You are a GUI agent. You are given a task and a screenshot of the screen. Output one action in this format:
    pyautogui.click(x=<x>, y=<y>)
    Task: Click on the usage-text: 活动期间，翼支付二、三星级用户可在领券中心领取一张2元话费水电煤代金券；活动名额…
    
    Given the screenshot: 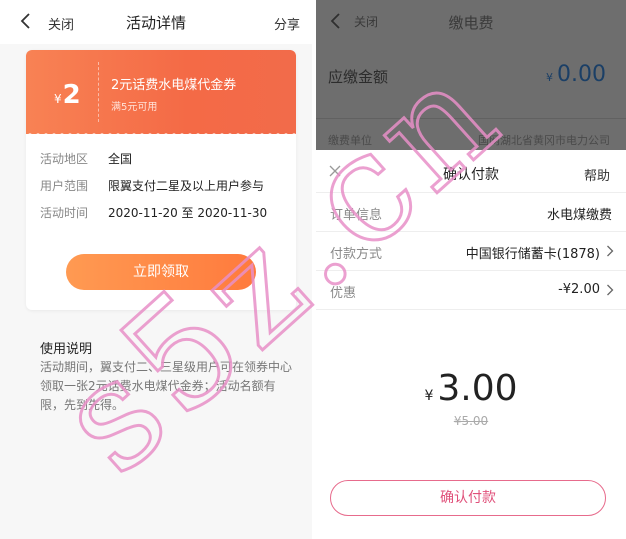 What is the action you would take?
    pyautogui.click(x=166, y=386)
    